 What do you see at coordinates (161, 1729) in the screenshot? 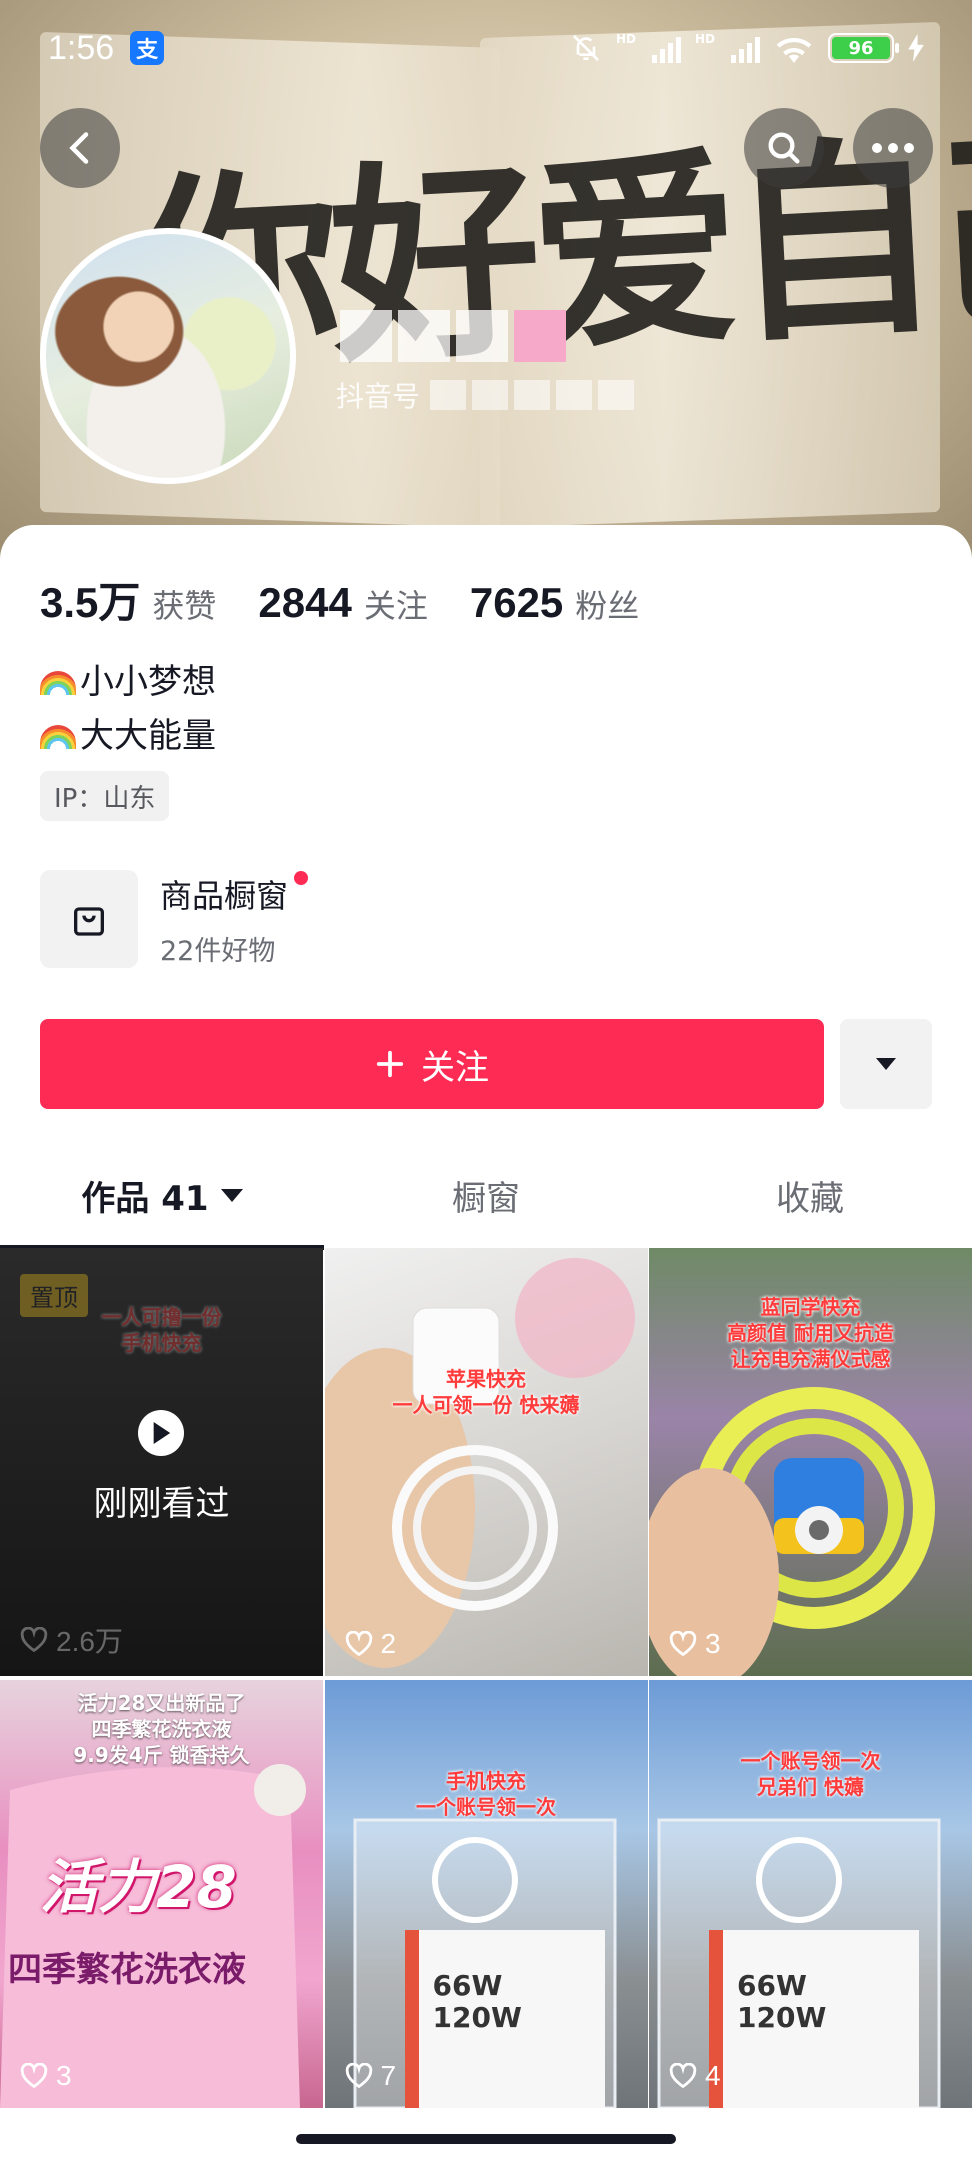
I see `video-caption: 活力28又出新品了 四季繁花洗衣液 9.9发4斤 锁香持久` at bounding box center [161, 1729].